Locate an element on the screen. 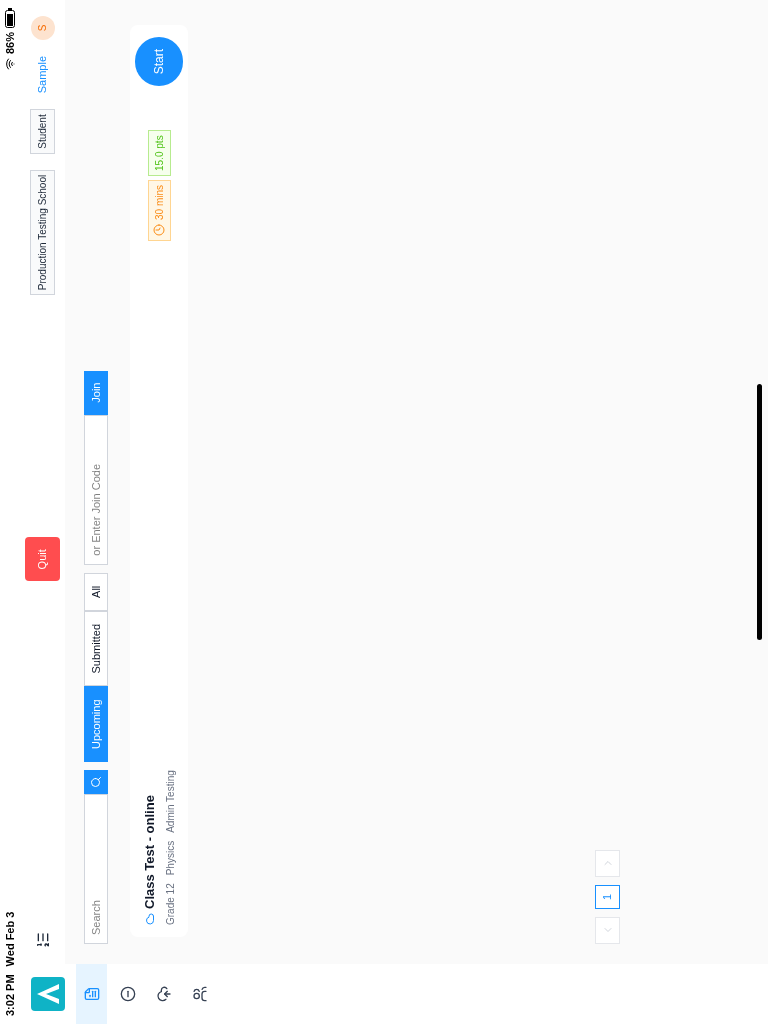 This screenshot has width=768, height=1024. battery-level: 86% is located at coordinates (9, 43).